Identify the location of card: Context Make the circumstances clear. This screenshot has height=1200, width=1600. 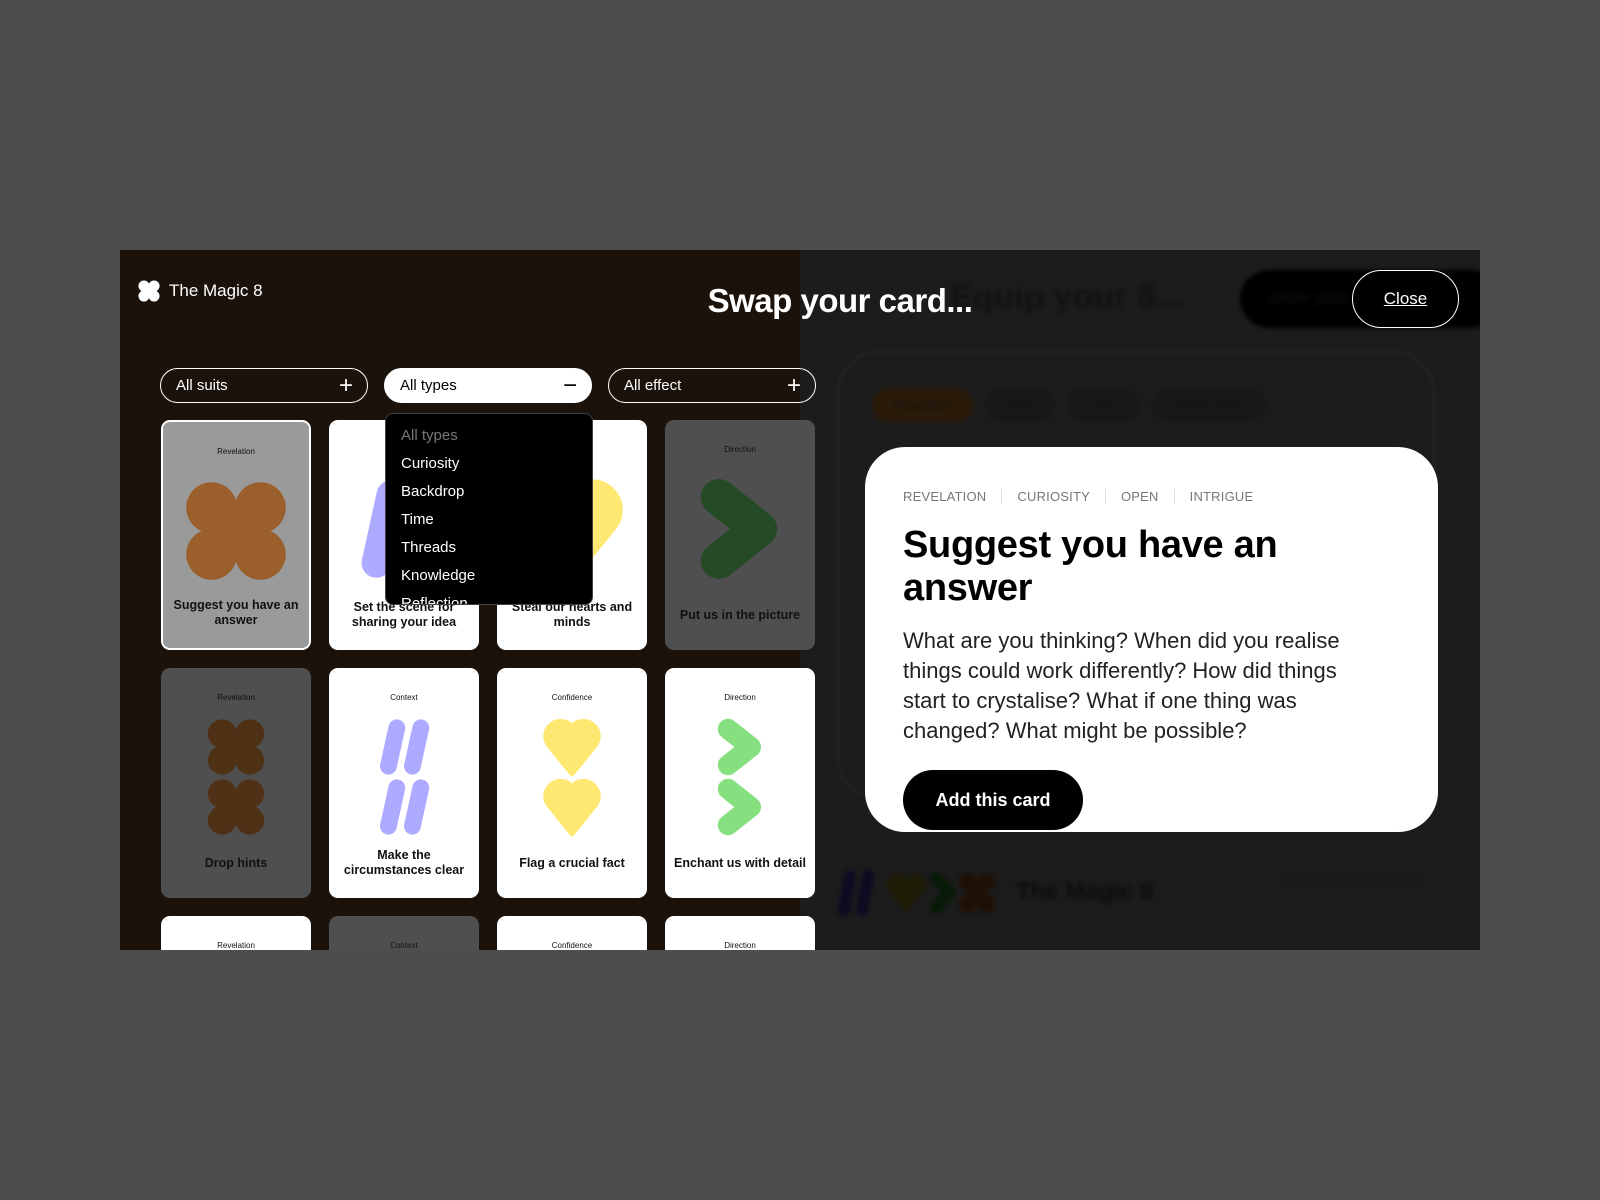
(404, 783).